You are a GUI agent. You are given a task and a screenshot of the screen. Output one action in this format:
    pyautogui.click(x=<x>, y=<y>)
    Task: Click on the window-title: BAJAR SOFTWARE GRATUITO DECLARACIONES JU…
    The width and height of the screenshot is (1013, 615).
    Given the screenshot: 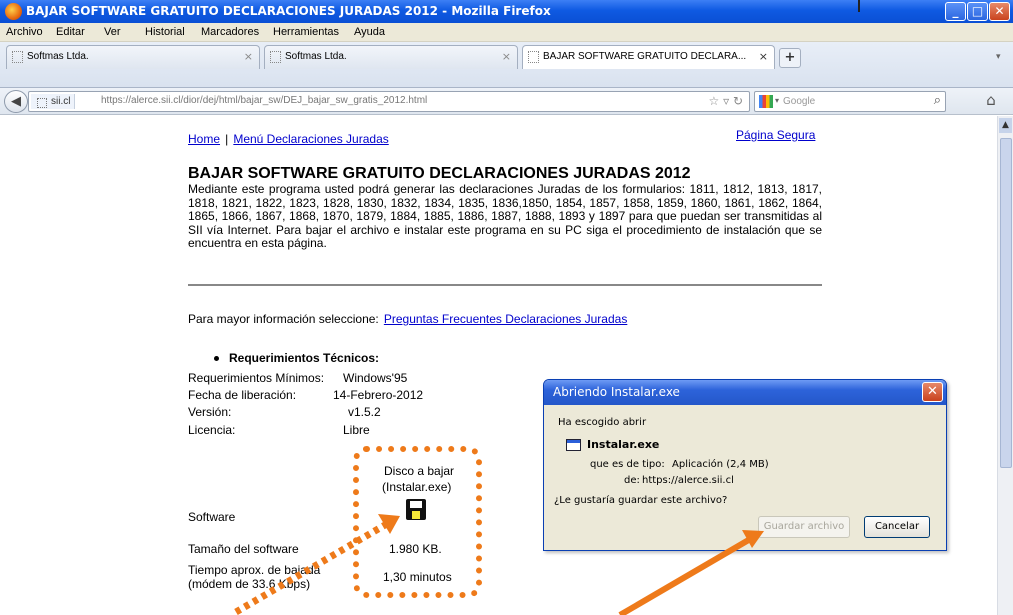 What is the action you would take?
    pyautogui.click(x=288, y=11)
    